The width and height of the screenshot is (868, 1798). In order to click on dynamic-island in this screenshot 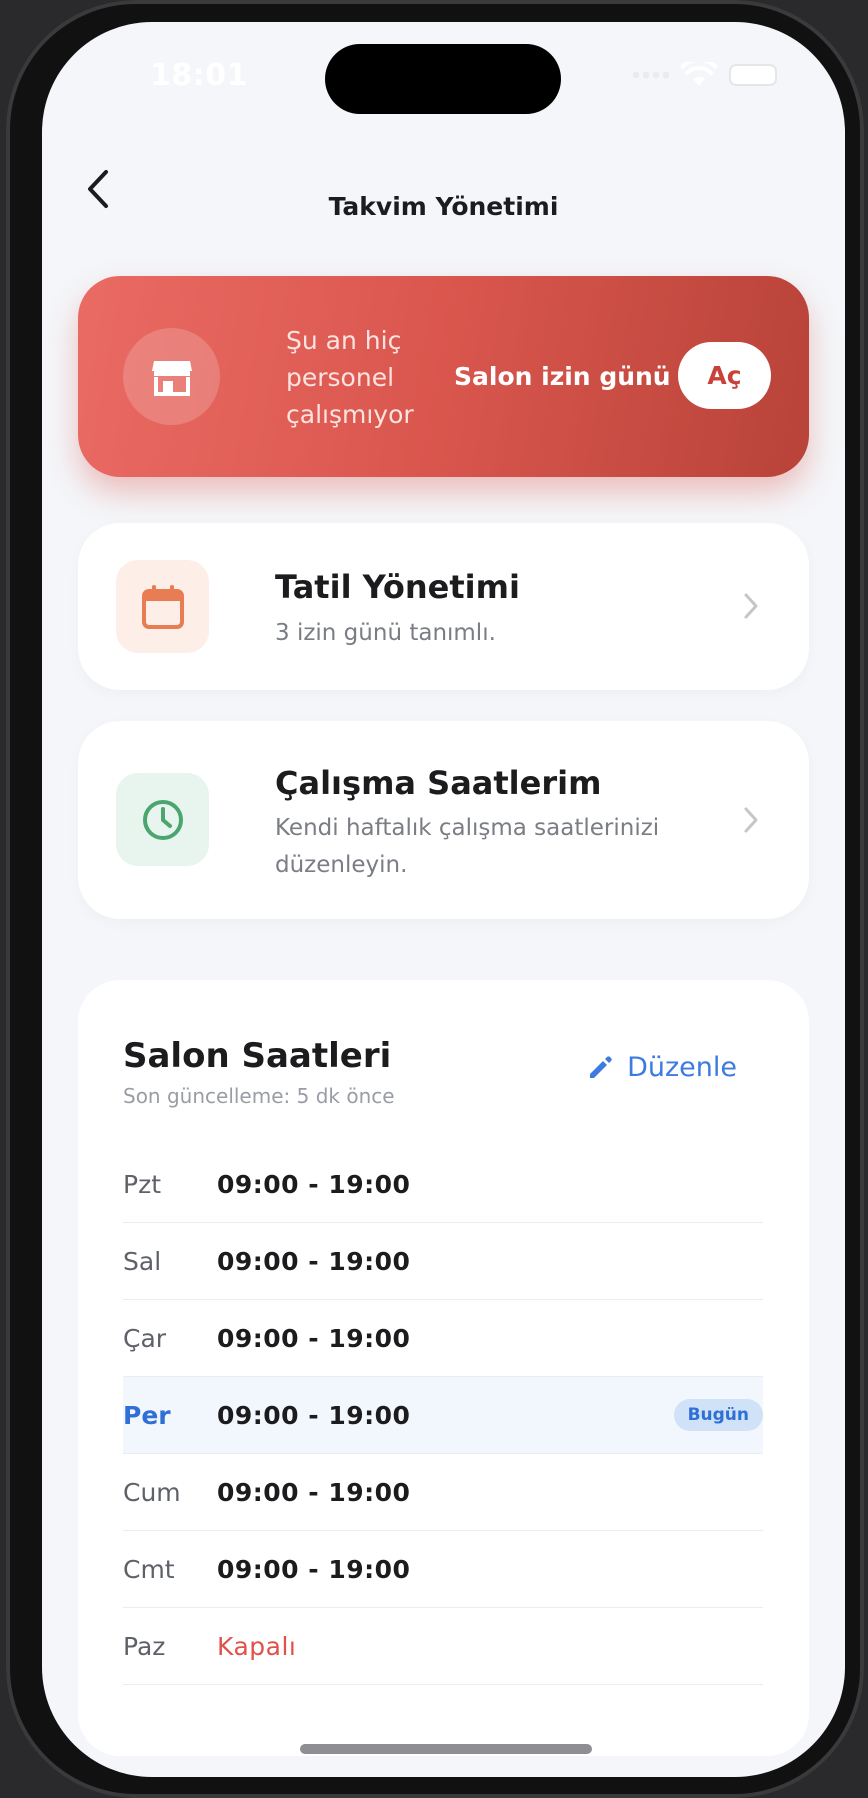, I will do `click(443, 79)`.